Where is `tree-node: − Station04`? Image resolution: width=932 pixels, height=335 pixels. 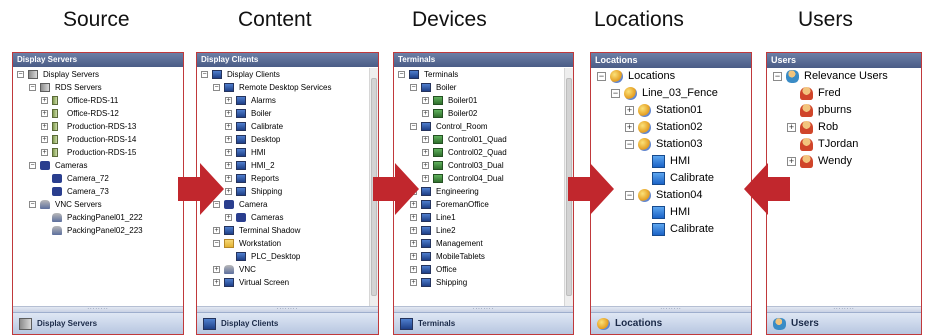 tree-node: − Station04 is located at coordinates (671, 195).